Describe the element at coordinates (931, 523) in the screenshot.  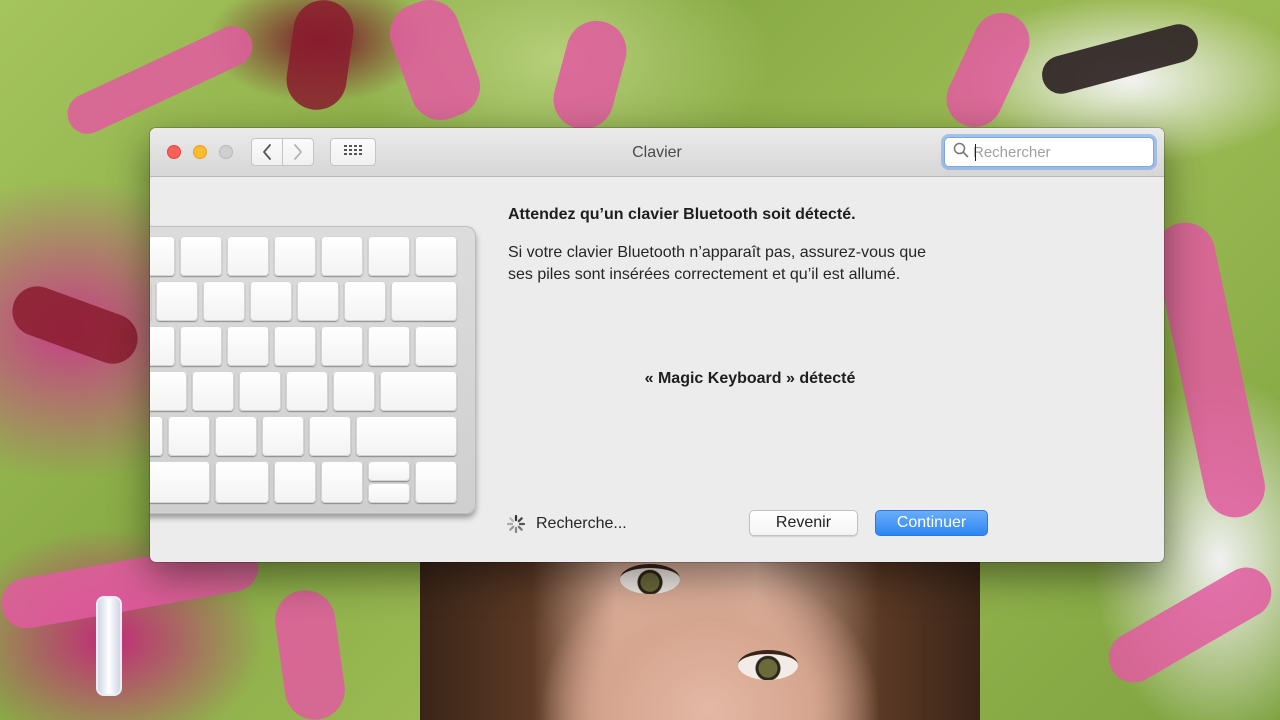
I see `continue-button: Continuer` at that location.